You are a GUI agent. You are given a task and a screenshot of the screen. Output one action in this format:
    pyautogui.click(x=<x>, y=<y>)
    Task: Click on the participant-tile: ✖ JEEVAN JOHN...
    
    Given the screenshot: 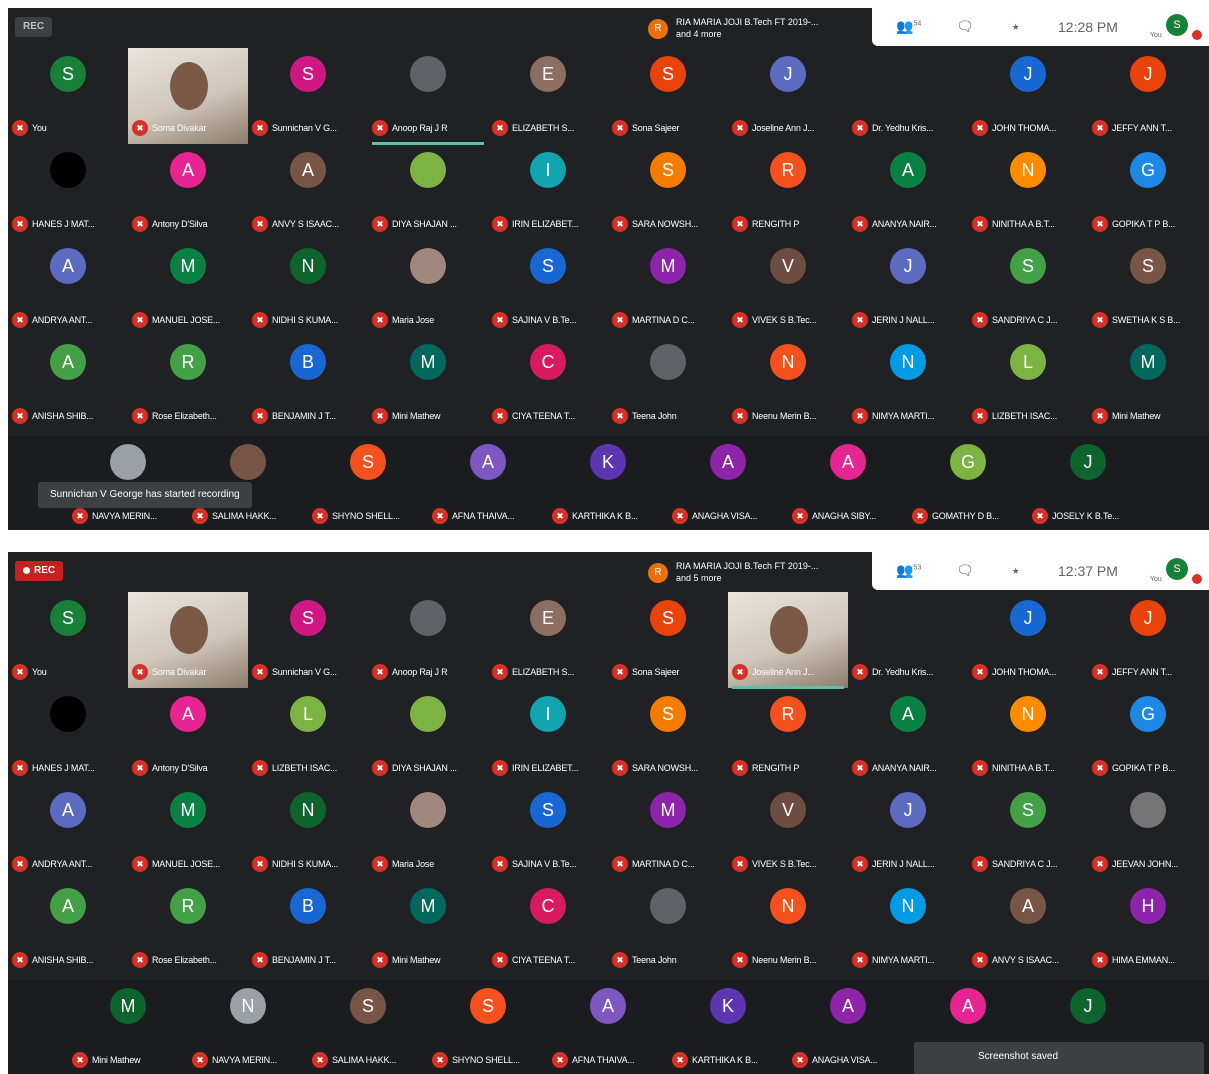 What is the action you would take?
    pyautogui.click(x=1148, y=832)
    